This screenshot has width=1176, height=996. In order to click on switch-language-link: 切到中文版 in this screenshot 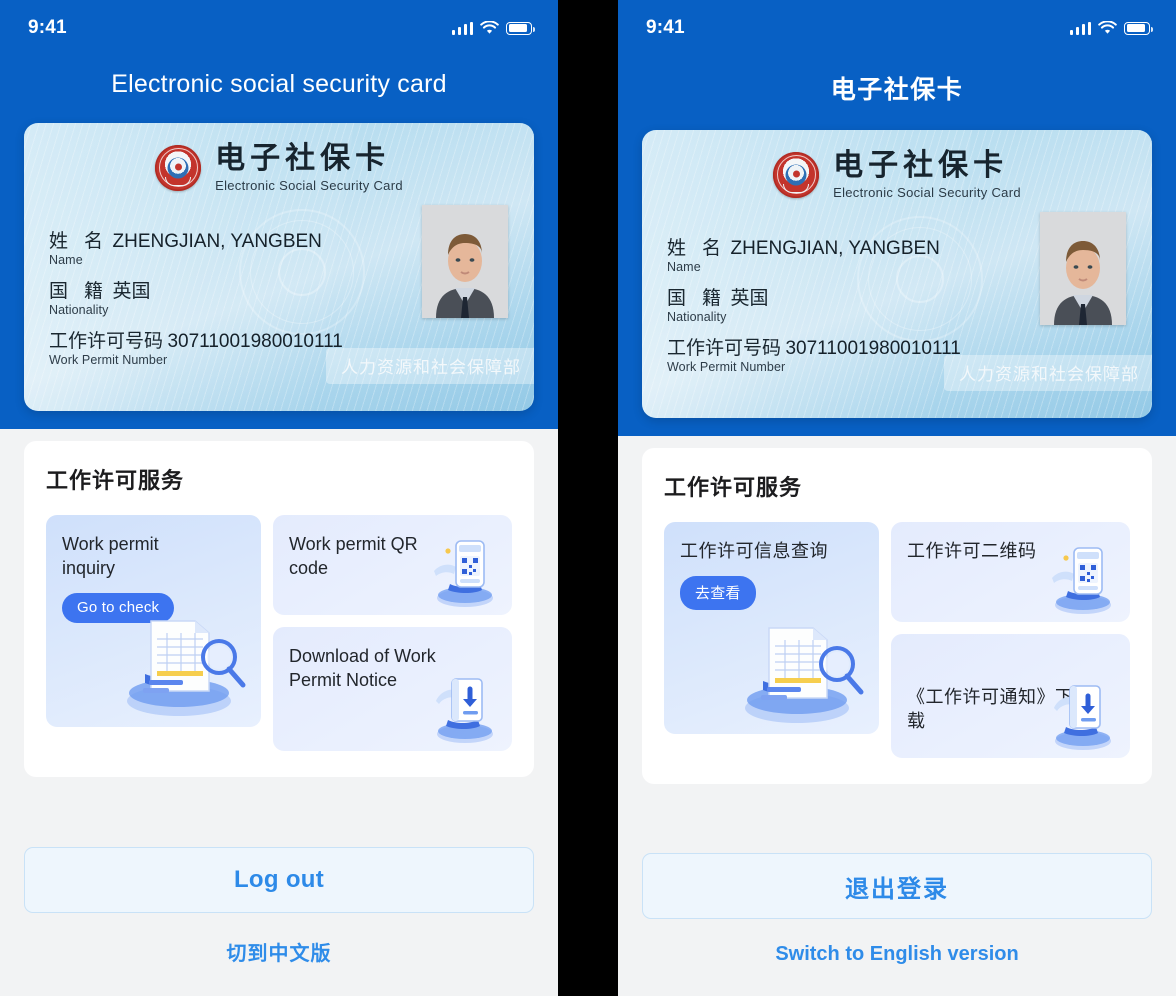, I will do `click(279, 951)`.